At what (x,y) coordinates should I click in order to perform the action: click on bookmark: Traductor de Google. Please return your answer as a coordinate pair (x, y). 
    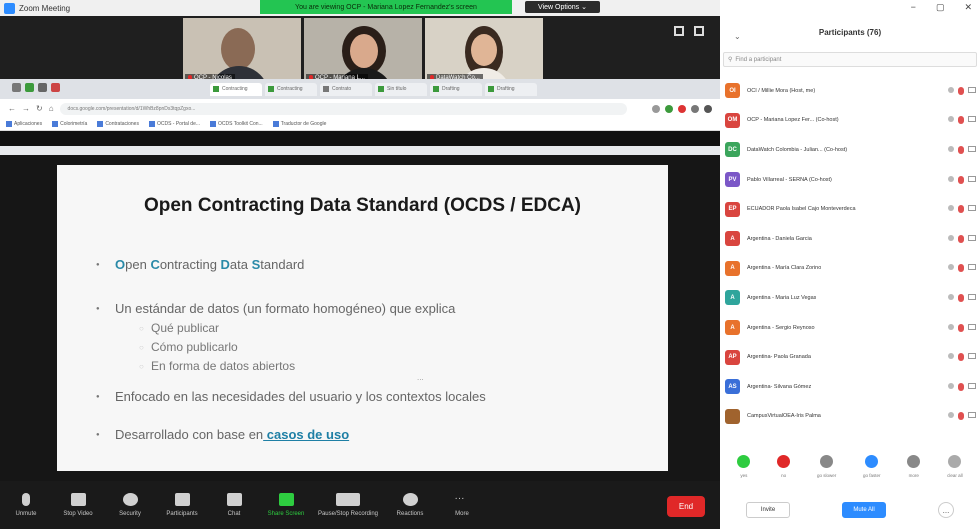
    Looking at the image, I should click on (299, 124).